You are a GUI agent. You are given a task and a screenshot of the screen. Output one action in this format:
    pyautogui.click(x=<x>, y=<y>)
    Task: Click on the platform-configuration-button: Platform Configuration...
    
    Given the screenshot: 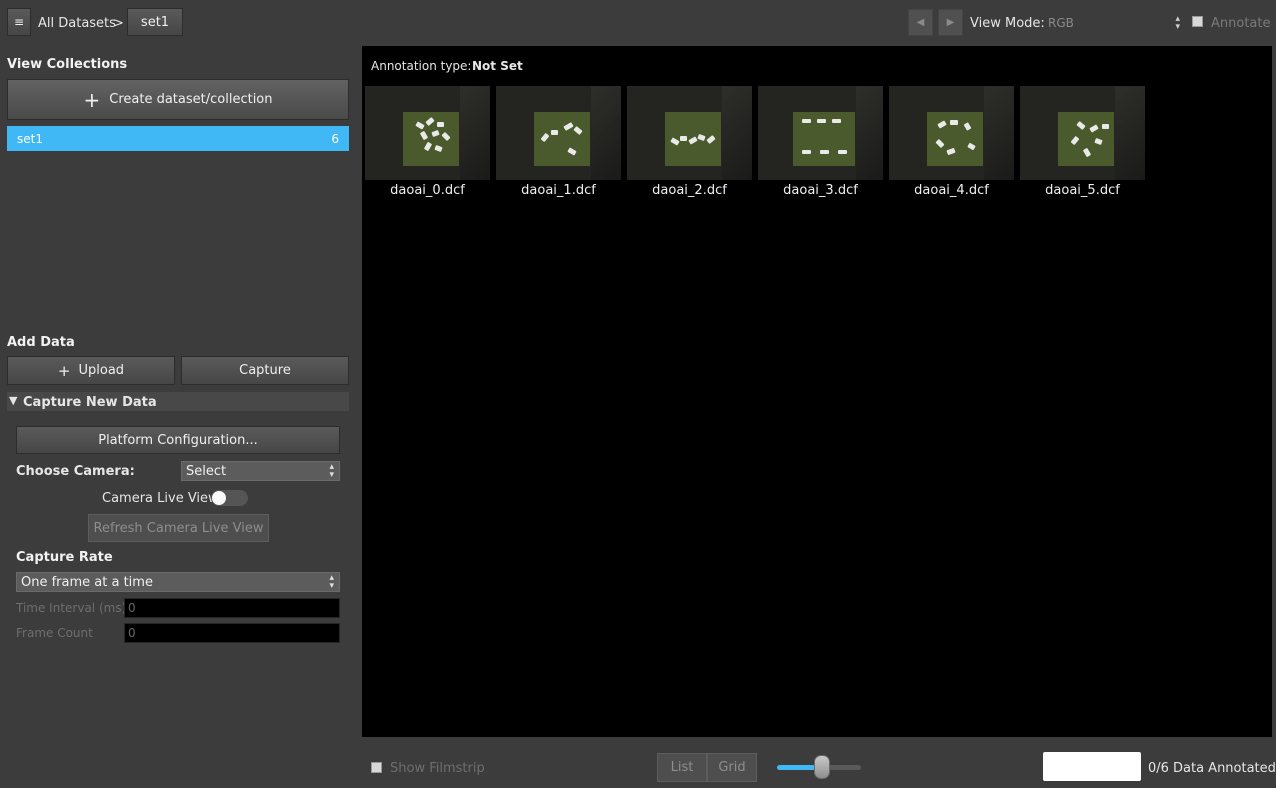 What is the action you would take?
    pyautogui.click(x=178, y=440)
    